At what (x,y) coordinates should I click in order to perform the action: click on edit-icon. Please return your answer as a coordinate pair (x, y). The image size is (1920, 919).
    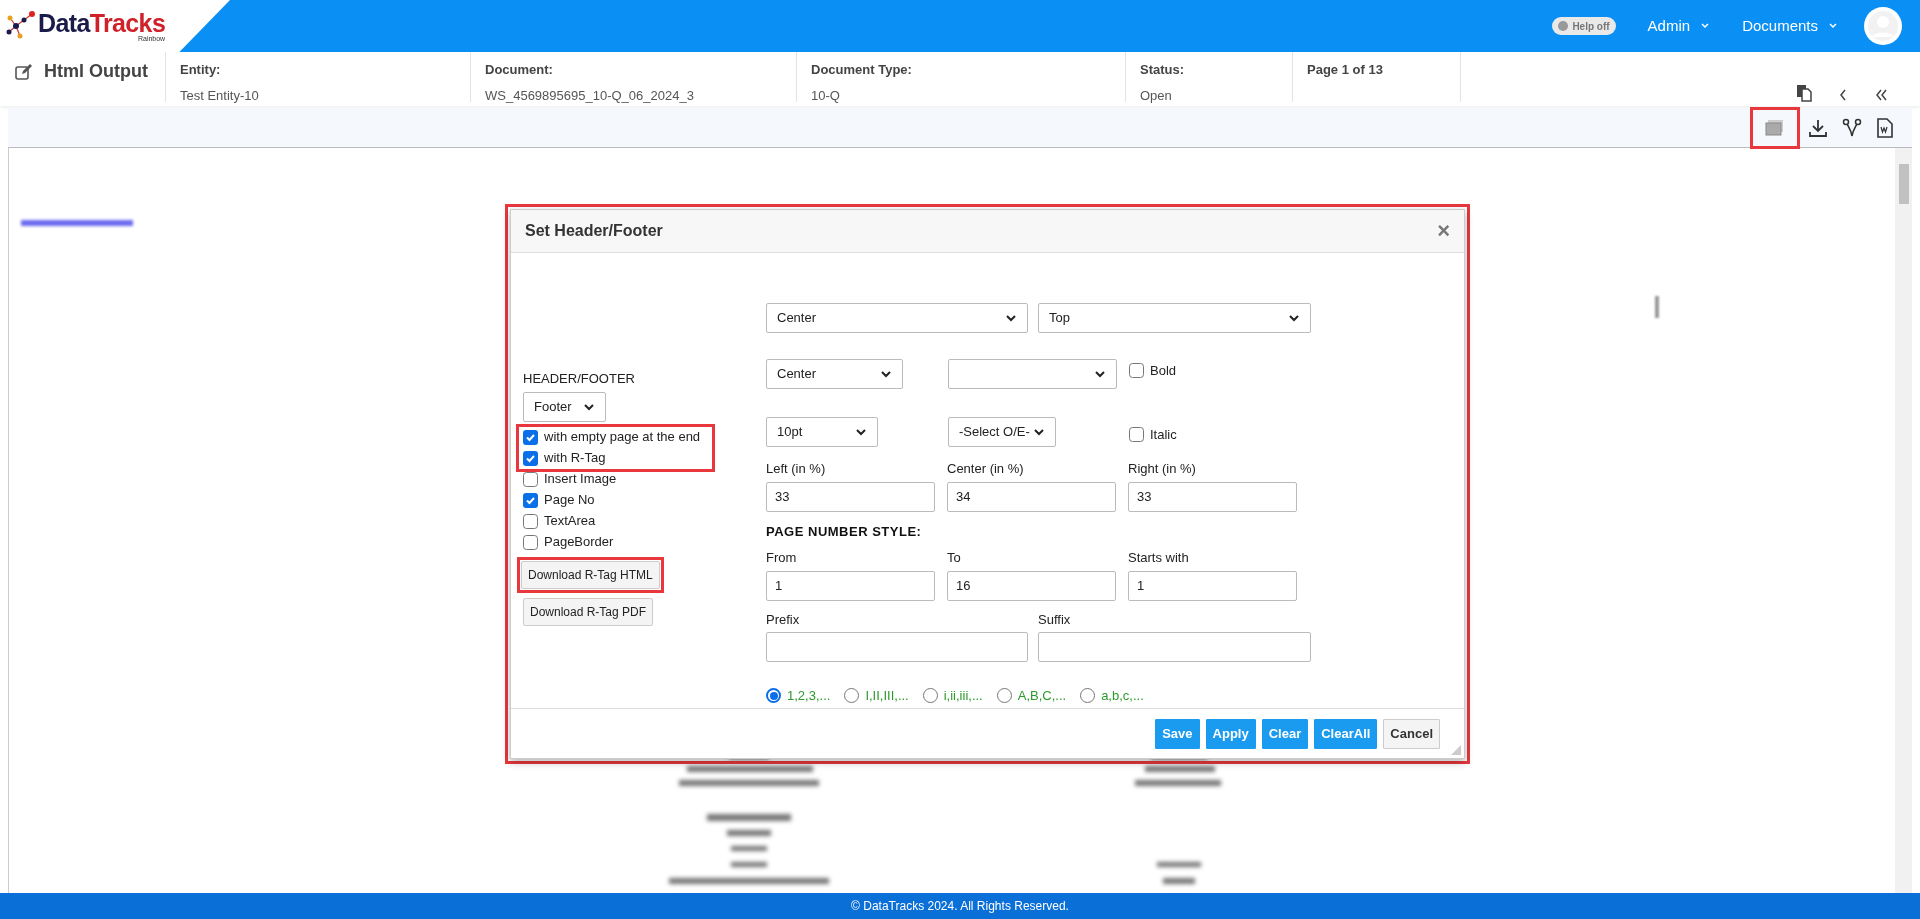
    Looking at the image, I should click on (23, 71).